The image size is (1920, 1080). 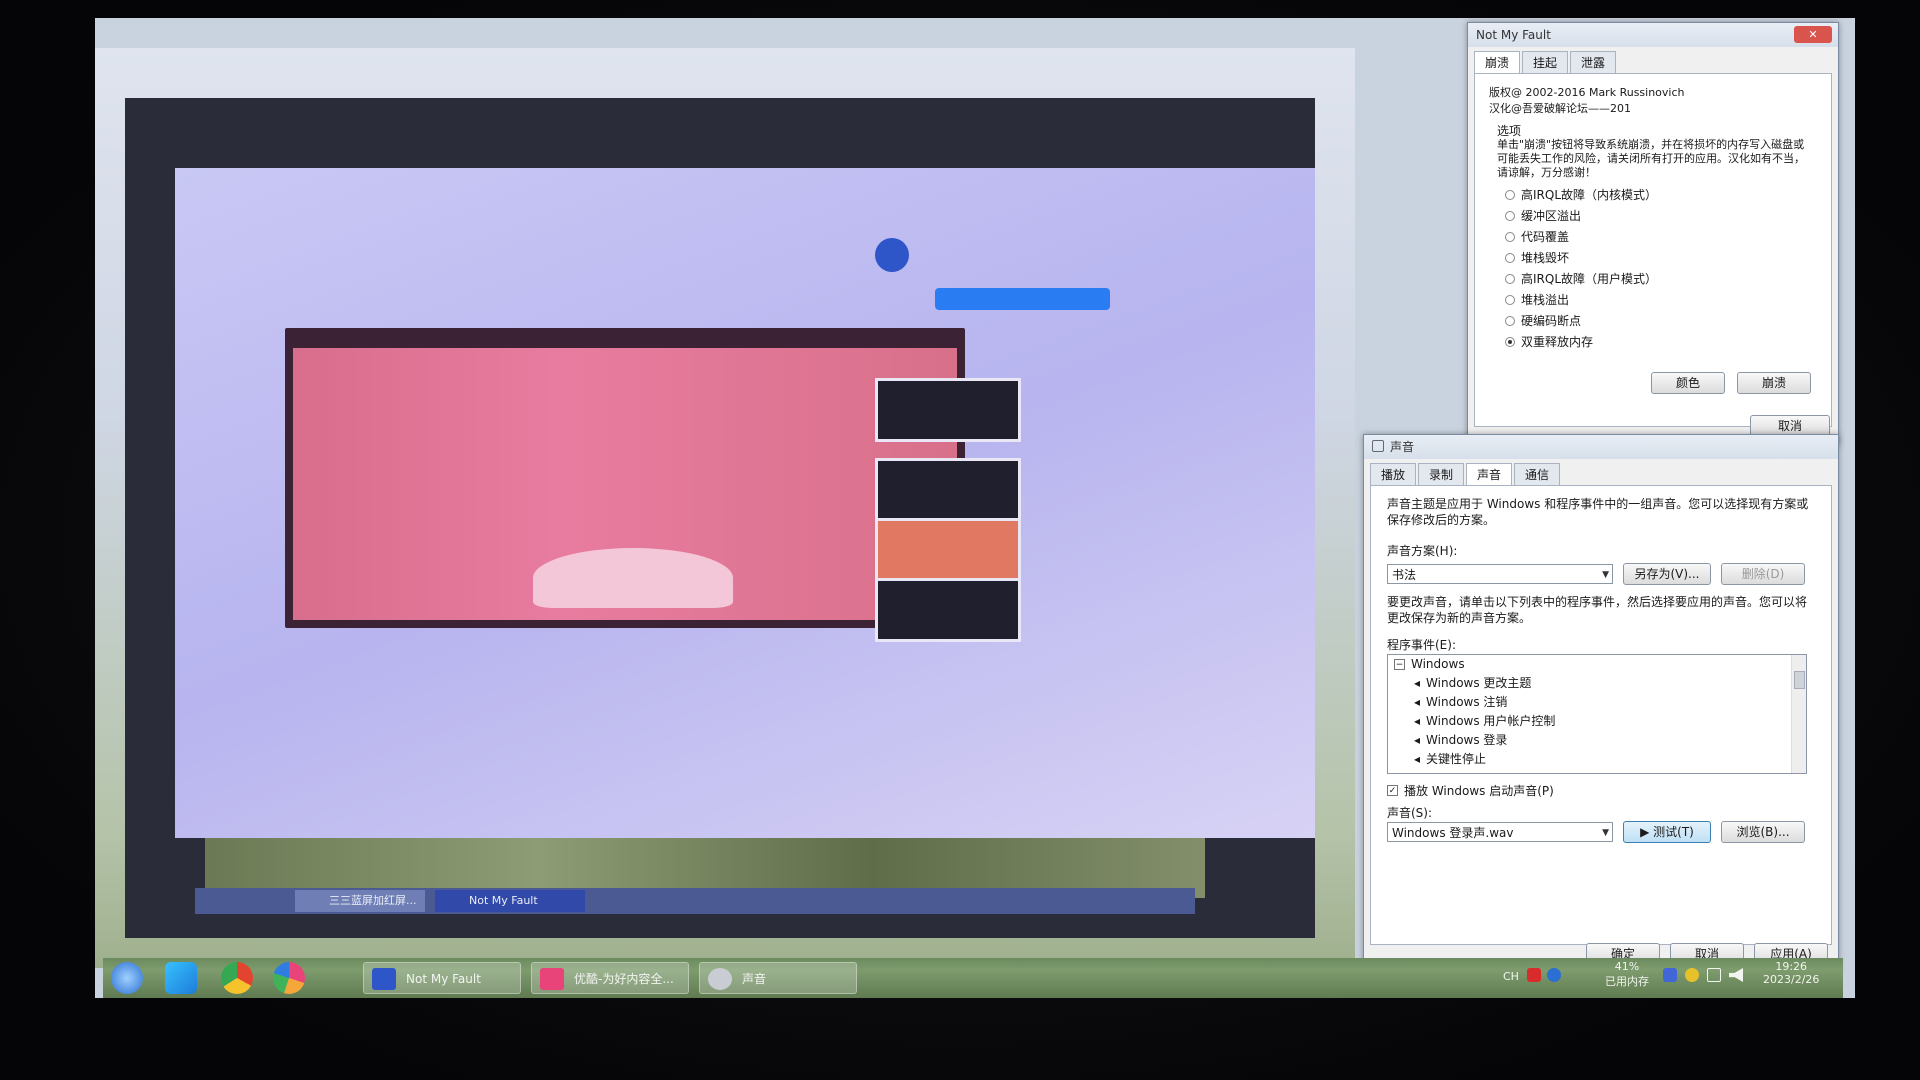 I want to click on memory-label: 已用内存, so click(x=1627, y=981).